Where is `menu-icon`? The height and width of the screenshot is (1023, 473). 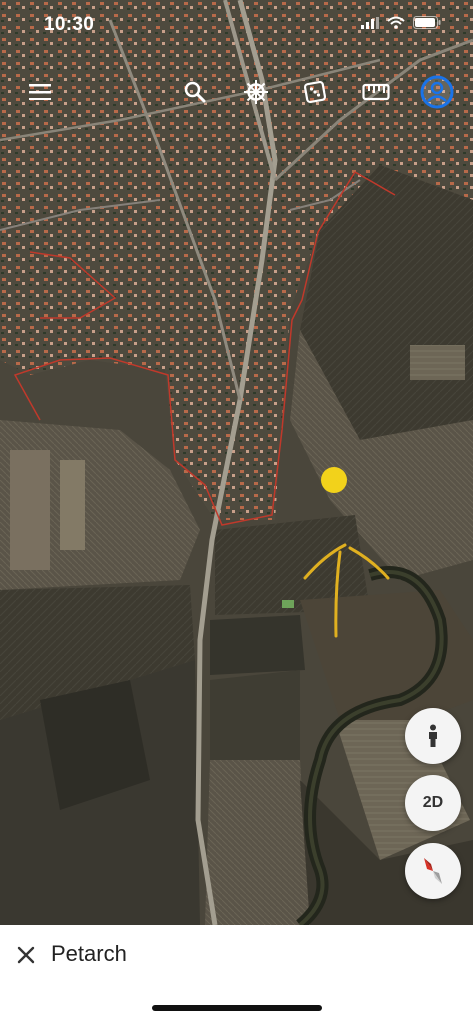 menu-icon is located at coordinates (40, 92).